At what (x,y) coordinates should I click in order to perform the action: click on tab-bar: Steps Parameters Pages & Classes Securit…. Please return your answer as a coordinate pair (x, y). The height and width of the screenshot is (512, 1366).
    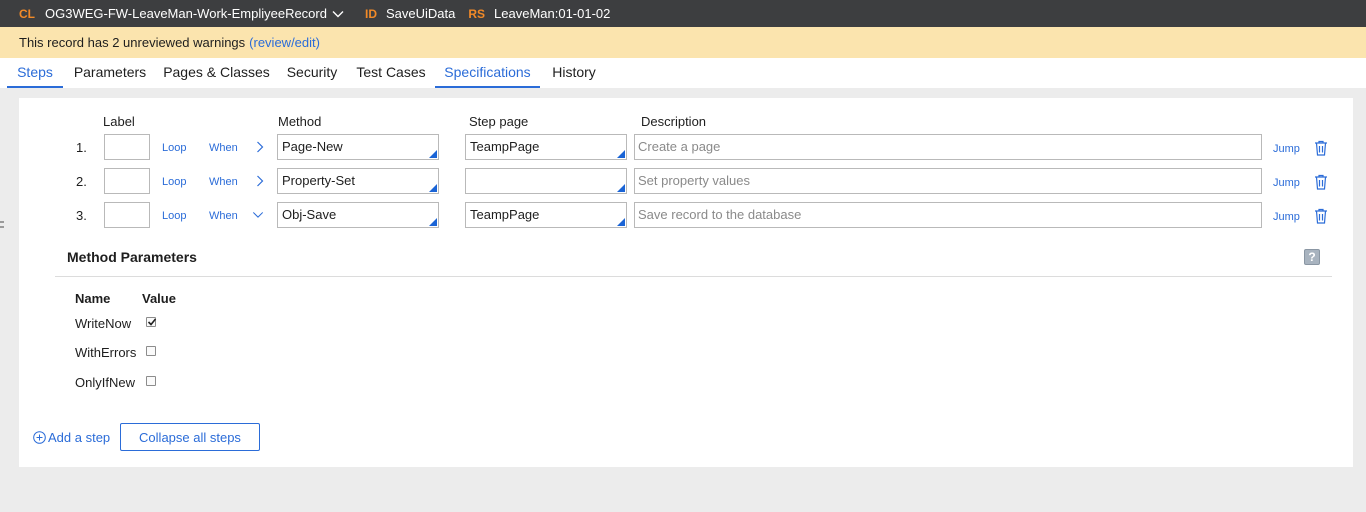
    Looking at the image, I should click on (683, 73).